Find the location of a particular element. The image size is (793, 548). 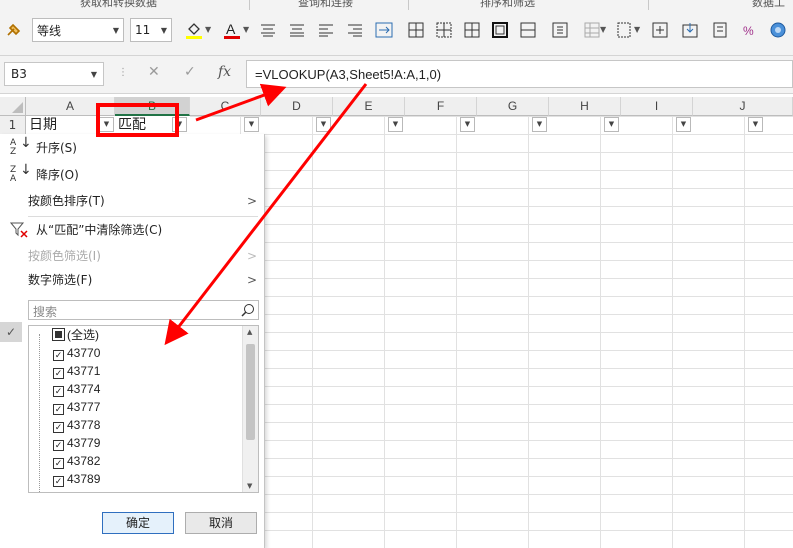

list-item: ✓ 43777 is located at coordinates (76, 407).